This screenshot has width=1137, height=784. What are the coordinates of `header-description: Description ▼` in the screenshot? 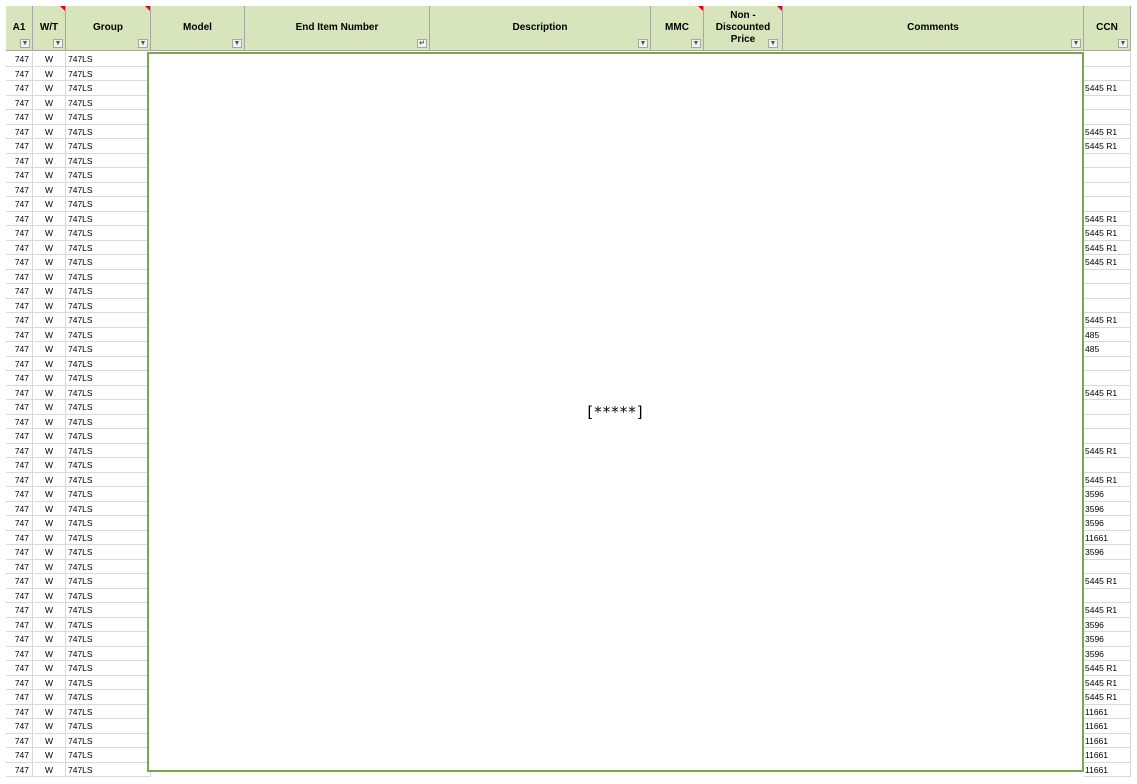 It's located at (540, 28).